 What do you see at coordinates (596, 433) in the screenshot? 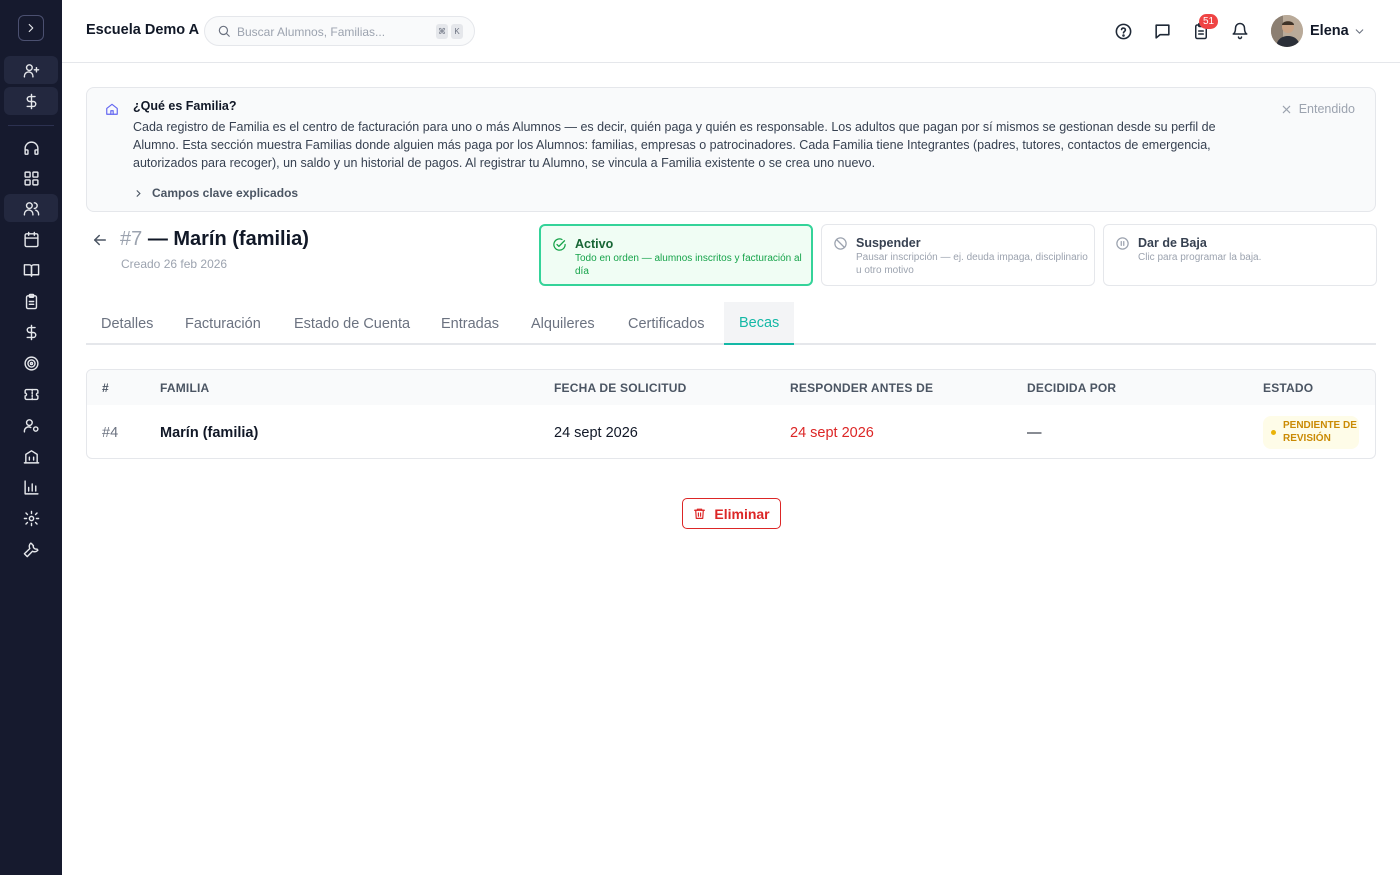
I see `row-request-date: 24 sept 2026` at bounding box center [596, 433].